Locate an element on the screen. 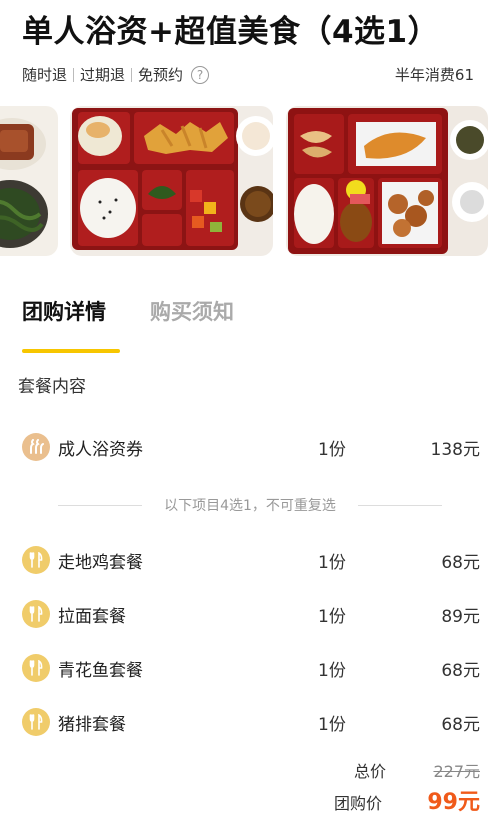 The image size is (500, 822). choice-divider: 以下项目4选1，不可重复选 is located at coordinates (250, 505).